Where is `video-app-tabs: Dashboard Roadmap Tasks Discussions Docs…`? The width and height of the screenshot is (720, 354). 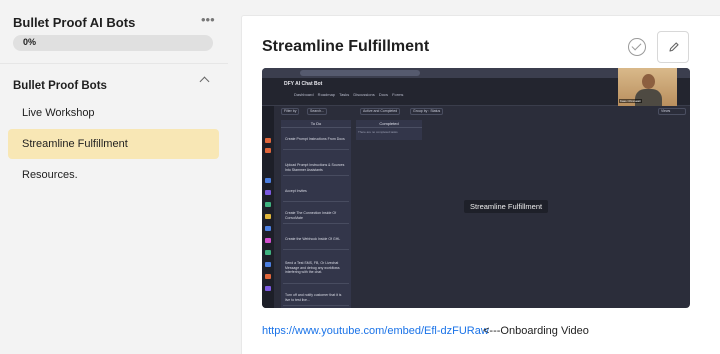 video-app-tabs: Dashboard Roadmap Tasks Discussions Docs… is located at coordinates (349, 94).